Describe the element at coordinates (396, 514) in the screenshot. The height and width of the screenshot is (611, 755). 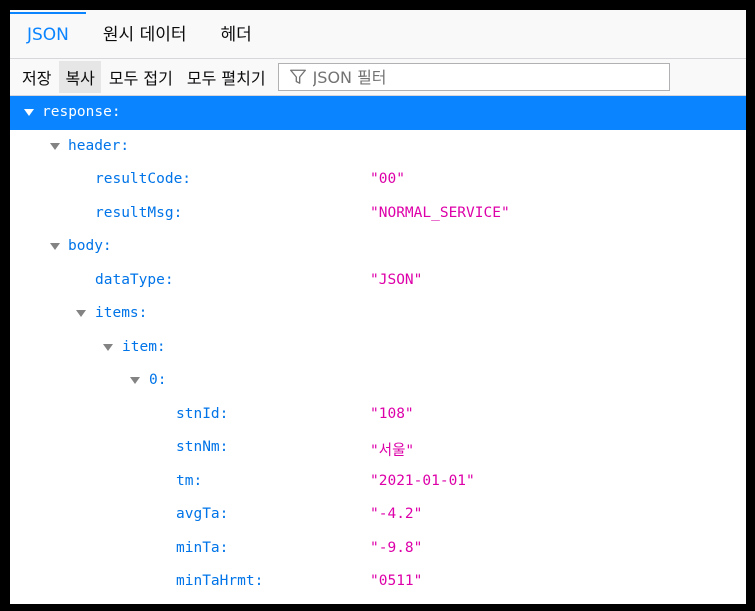
I see `tree-value: "-4.2"` at that location.